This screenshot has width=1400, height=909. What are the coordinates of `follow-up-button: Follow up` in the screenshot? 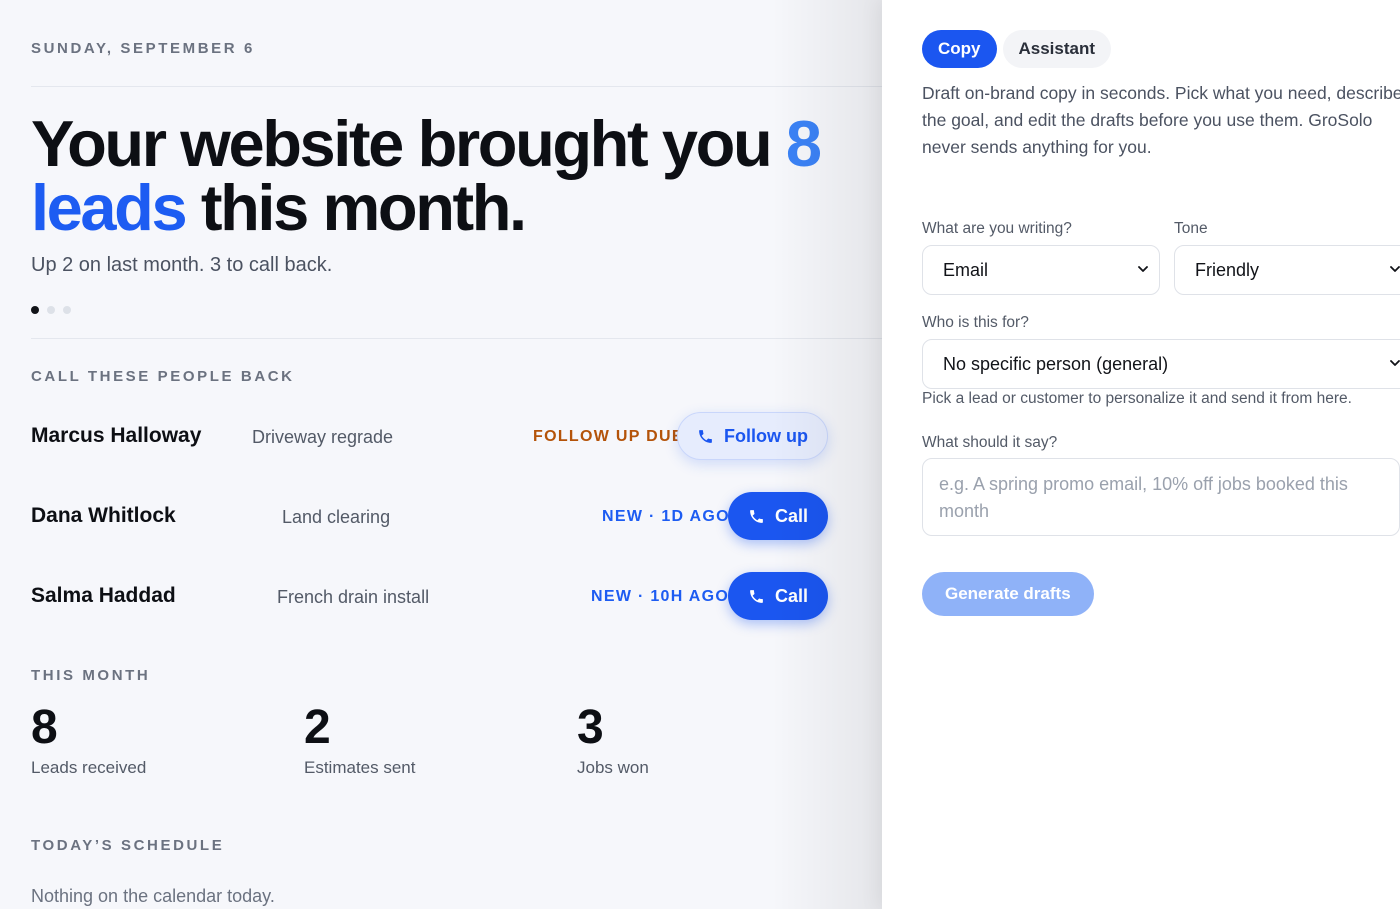 It's located at (752, 436).